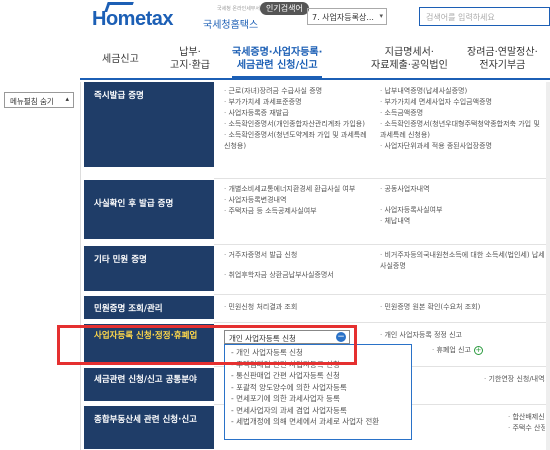 The width and height of the screenshot is (550, 450). What do you see at coordinates (149, 307) in the screenshot?
I see `category-label: 민원증명 조회/관리` at bounding box center [149, 307].